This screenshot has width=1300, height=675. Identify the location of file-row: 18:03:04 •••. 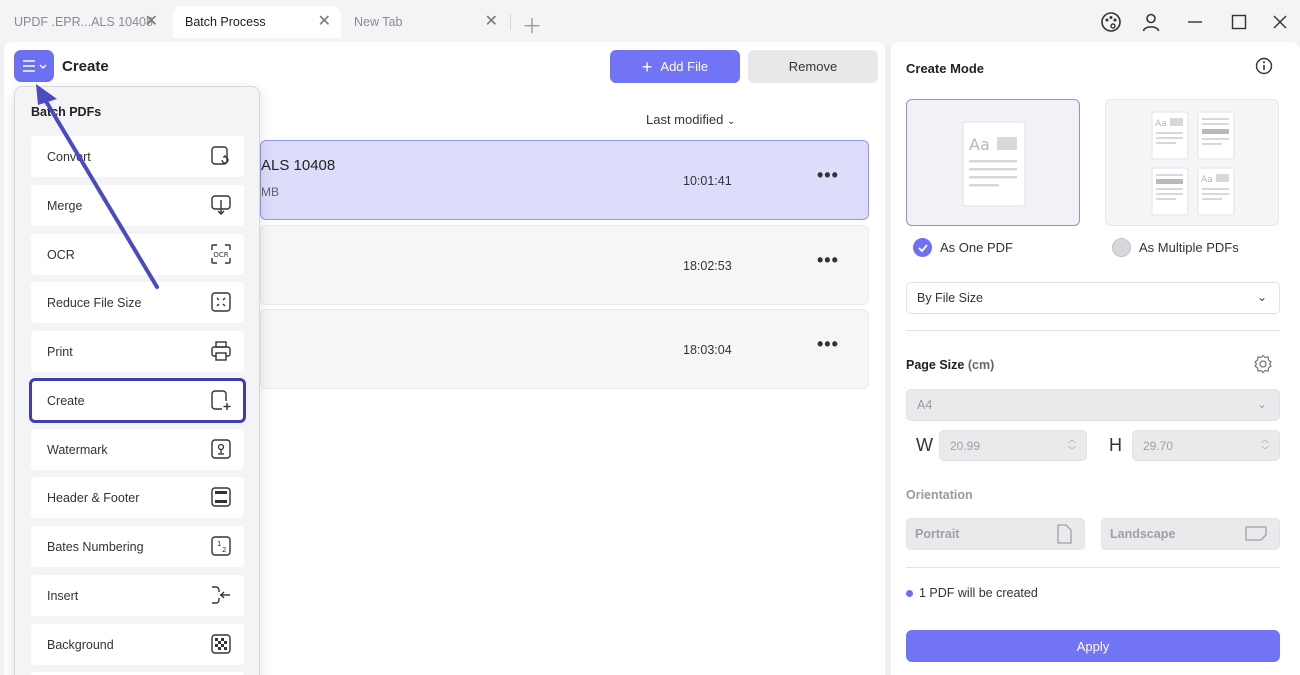
(564, 349).